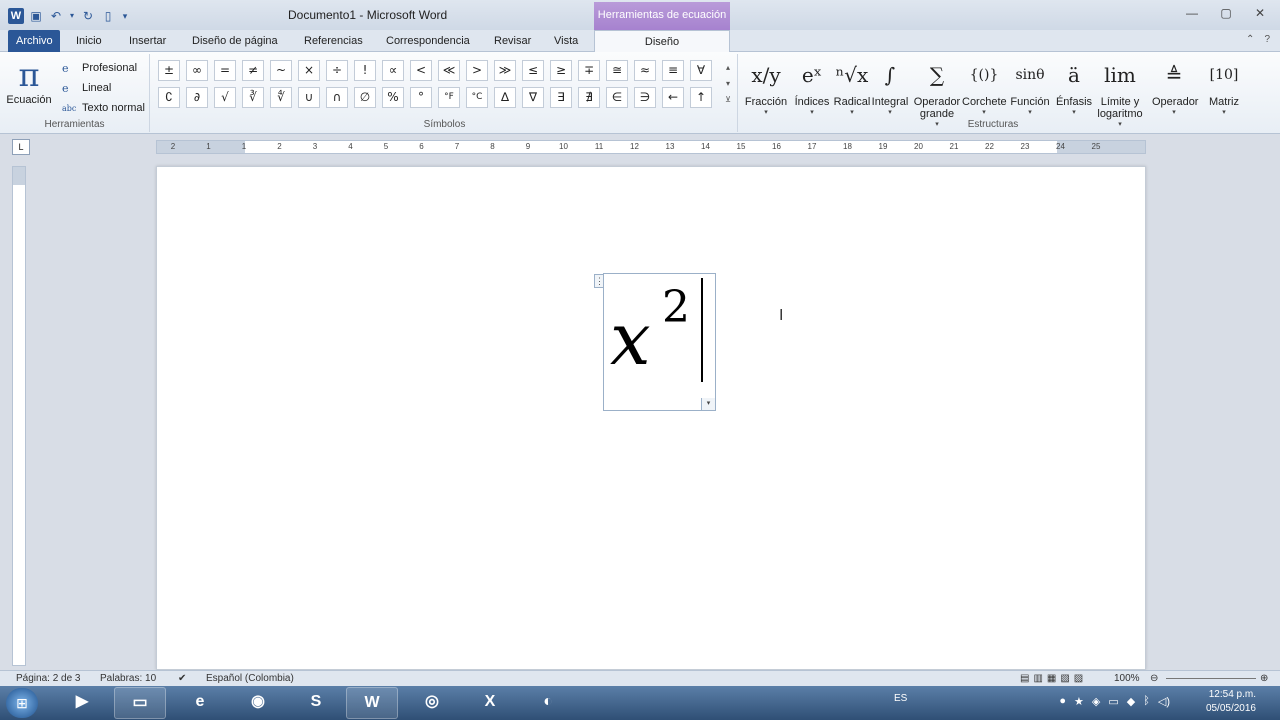  I want to click on symbol-button: °F, so click(449, 97).